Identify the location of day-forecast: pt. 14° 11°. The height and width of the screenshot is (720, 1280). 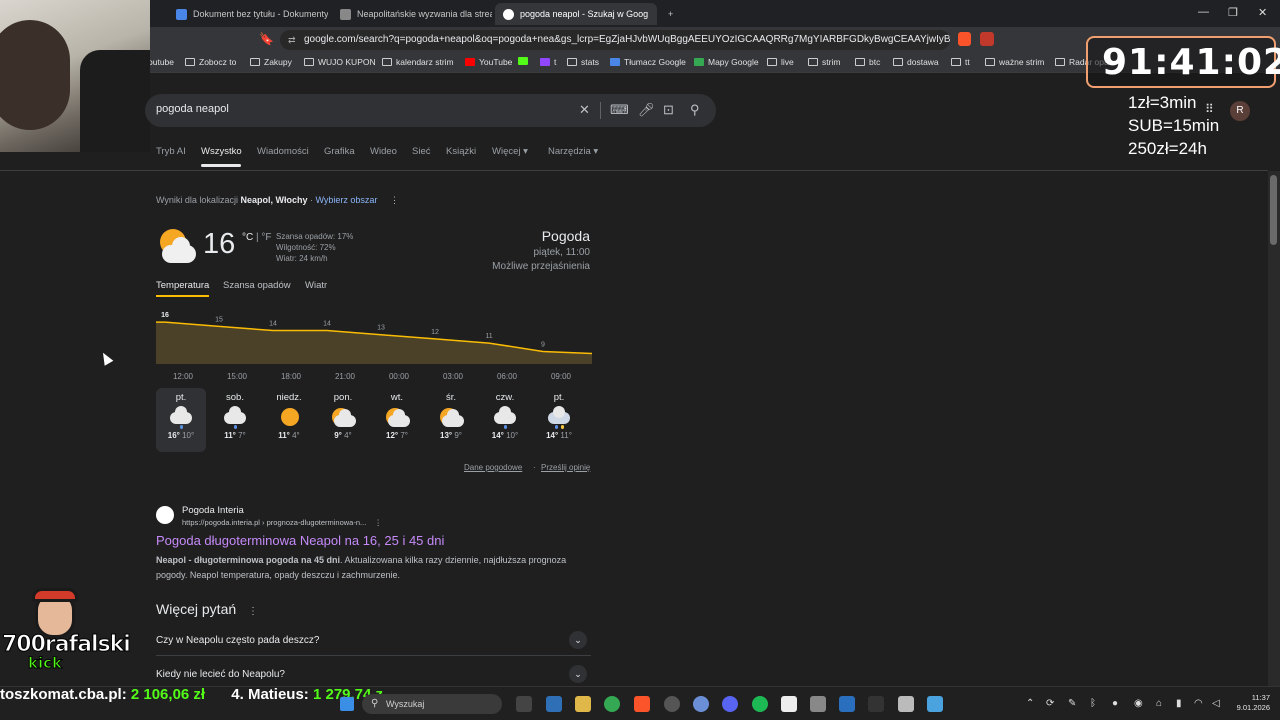
(559, 420).